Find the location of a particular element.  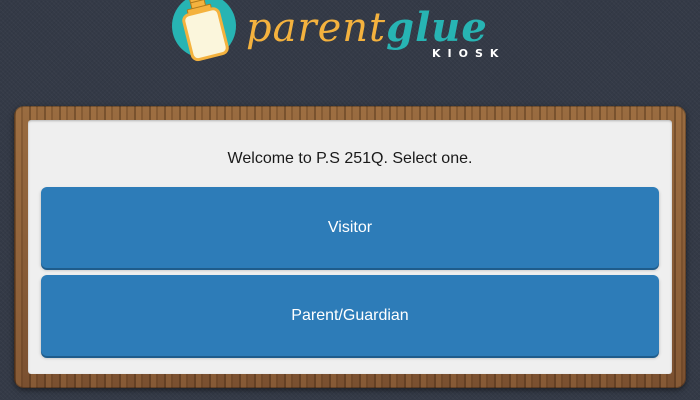

logo-word-glue: glue is located at coordinates (437, 27).